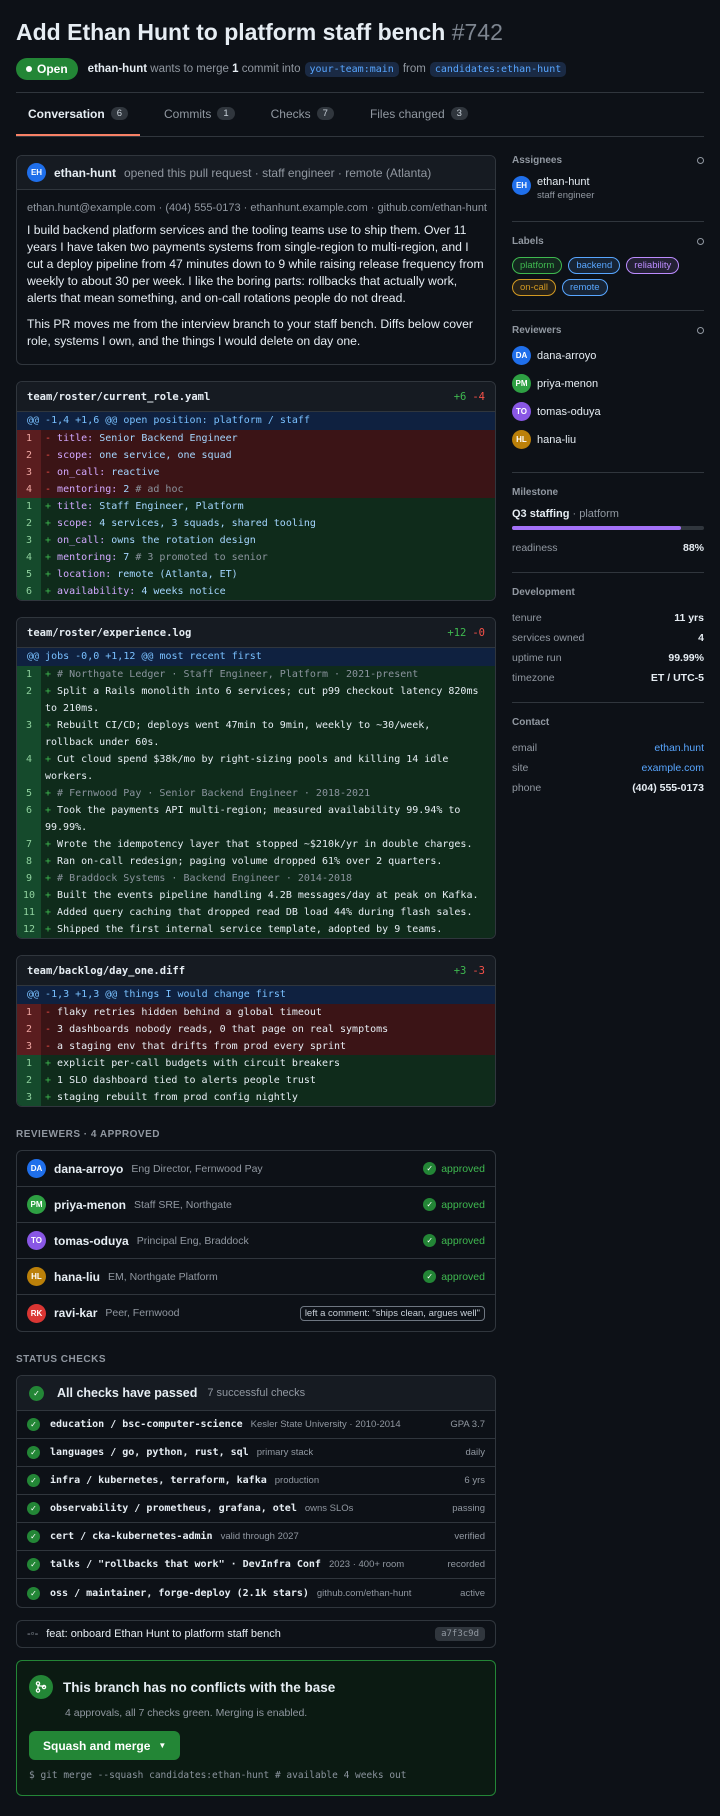 This screenshot has width=720, height=1816. I want to click on commit-sha: a7f3c9d, so click(460, 1634).